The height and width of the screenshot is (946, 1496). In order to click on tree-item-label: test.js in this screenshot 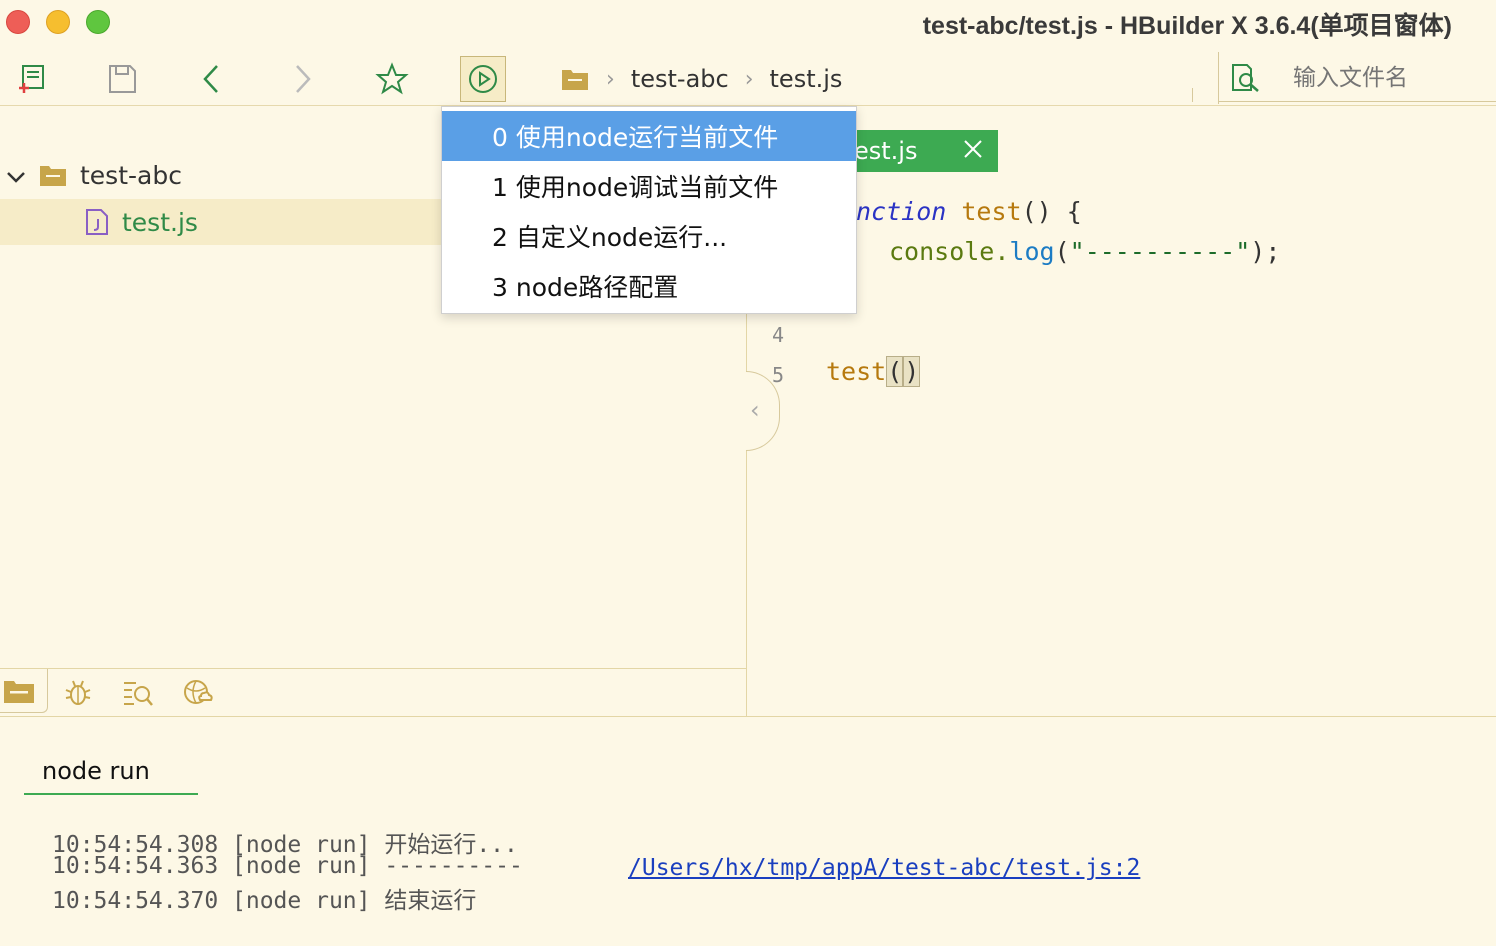, I will do `click(160, 222)`.